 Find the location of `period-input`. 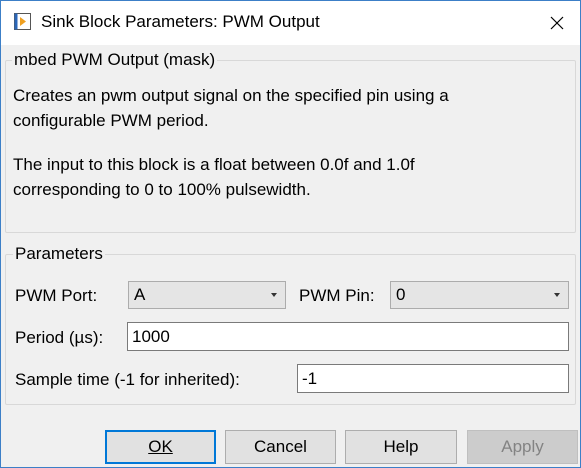

period-input is located at coordinates (348, 336).